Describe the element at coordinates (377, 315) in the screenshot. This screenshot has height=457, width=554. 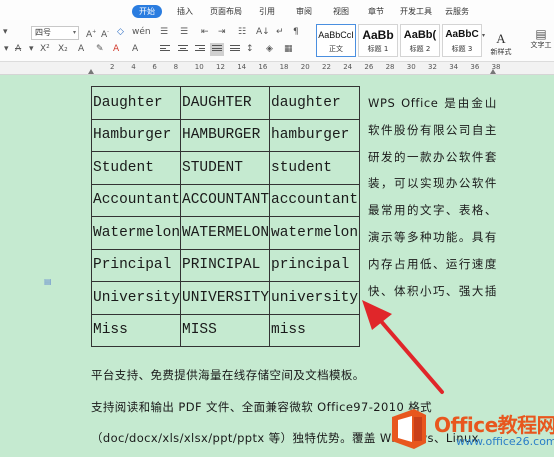
I see `arrow-head` at that location.